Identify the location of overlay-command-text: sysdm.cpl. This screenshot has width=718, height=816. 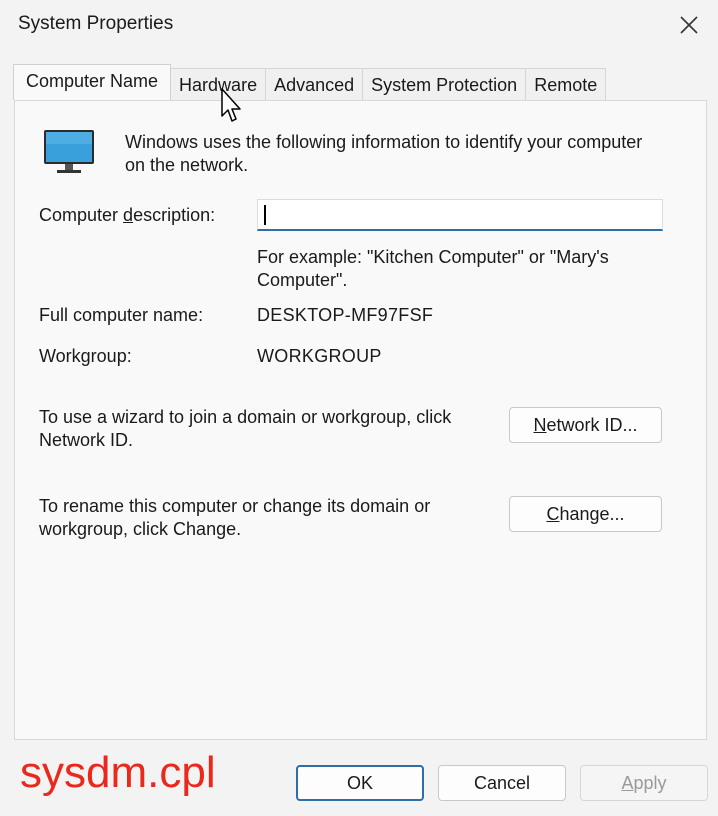
(118, 772).